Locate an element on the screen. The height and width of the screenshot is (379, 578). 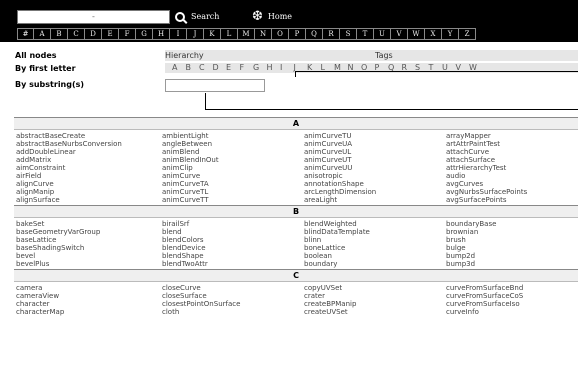
node-link: ambientLight is located at coordinates (185, 136).